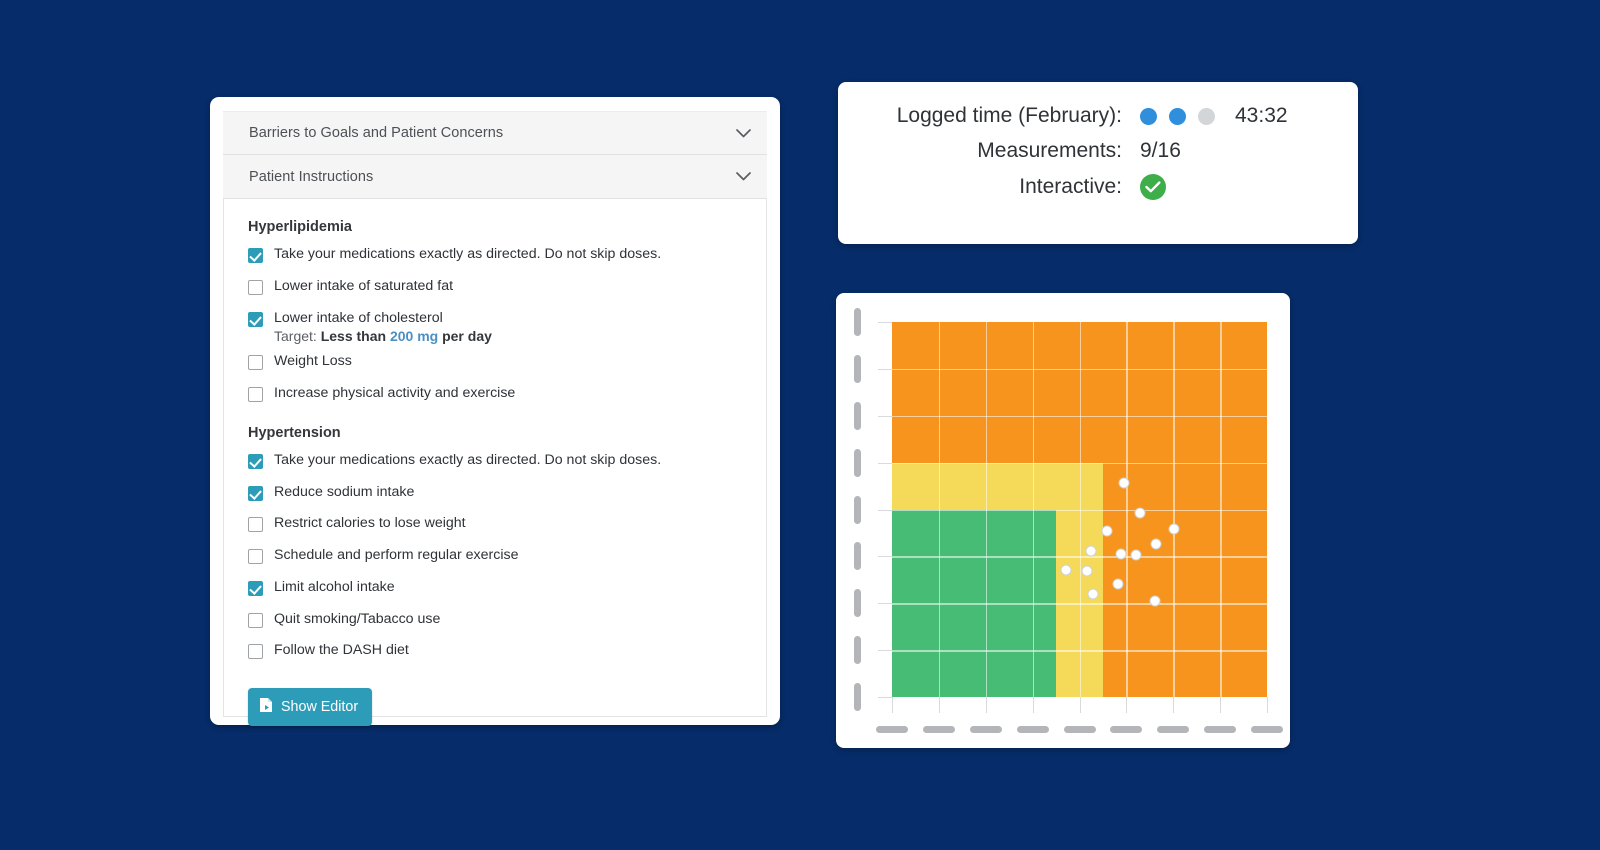 This screenshot has width=1600, height=850. I want to click on chart-plot-area, so click(1079, 509).